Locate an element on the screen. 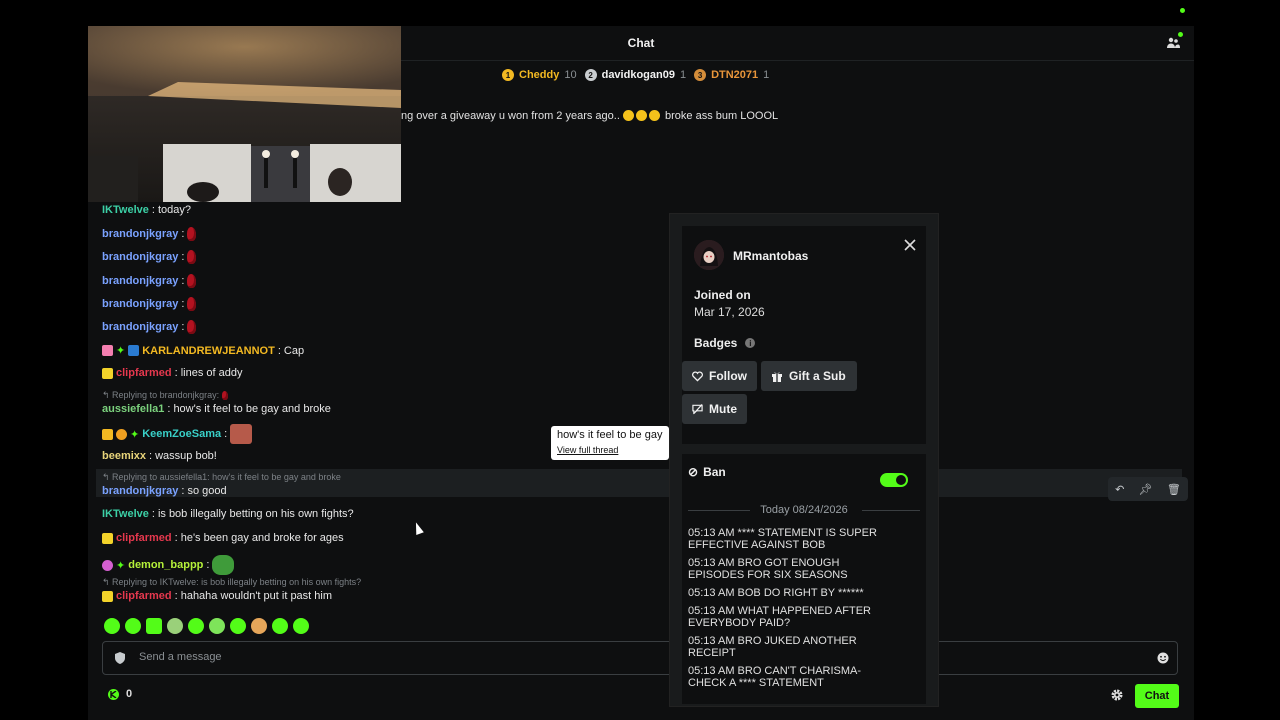 The height and width of the screenshot is (720, 1280). username: beemixx is located at coordinates (124, 456).